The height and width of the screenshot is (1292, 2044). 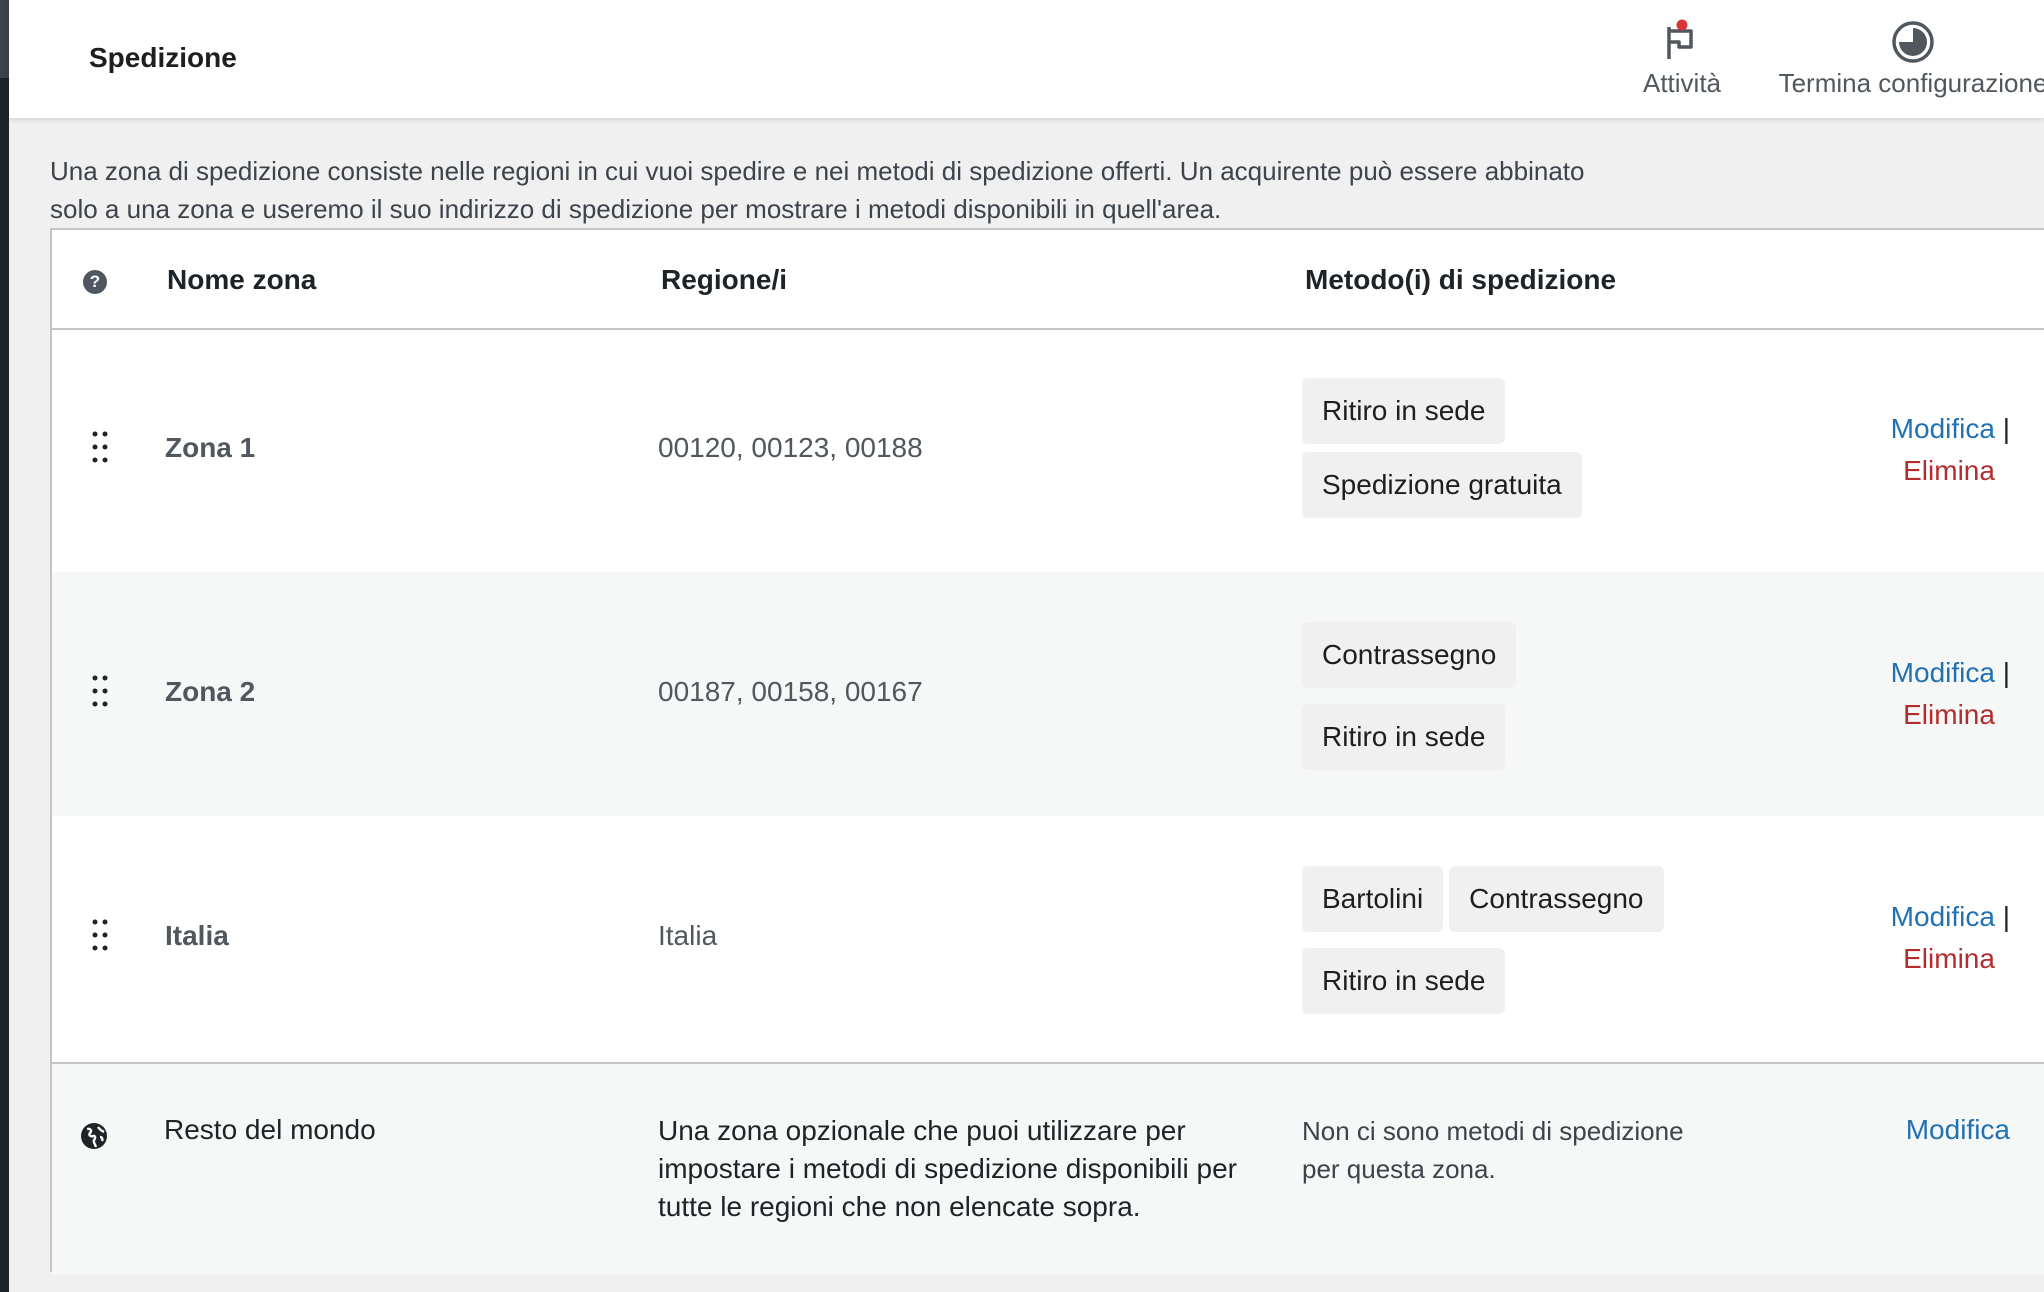 What do you see at coordinates (1512, 448) in the screenshot?
I see `zone-methods: Ritiro in sede Spedizione gratuita` at bounding box center [1512, 448].